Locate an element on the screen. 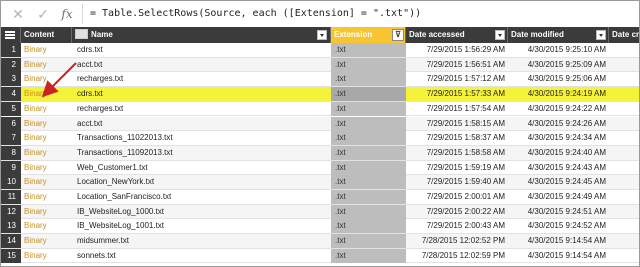 Image resolution: width=640 pixels, height=267 pixels. cell-name: Transactions_11022013.txt is located at coordinates (125, 138).